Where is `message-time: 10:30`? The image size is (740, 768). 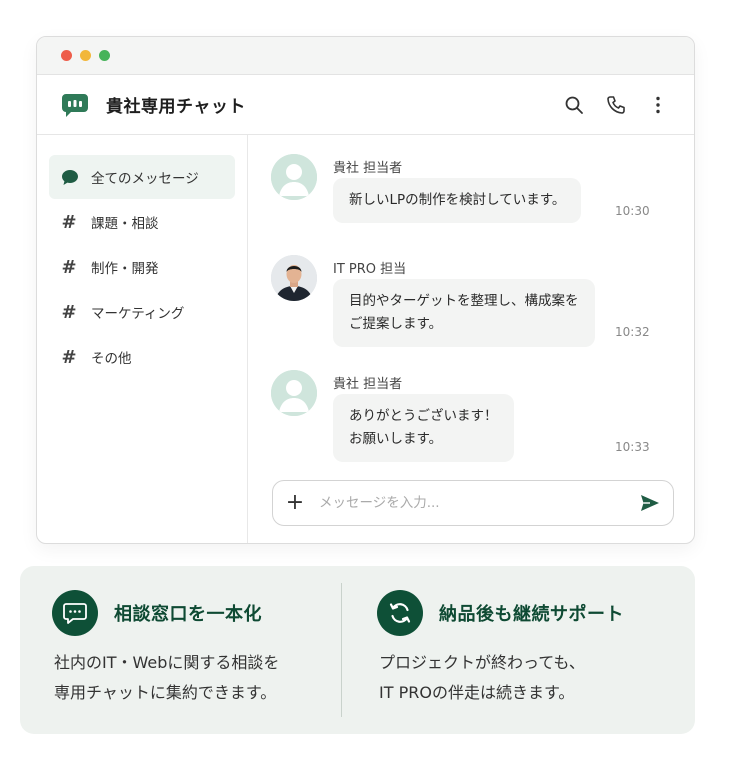
message-time: 10:30 is located at coordinates (632, 211).